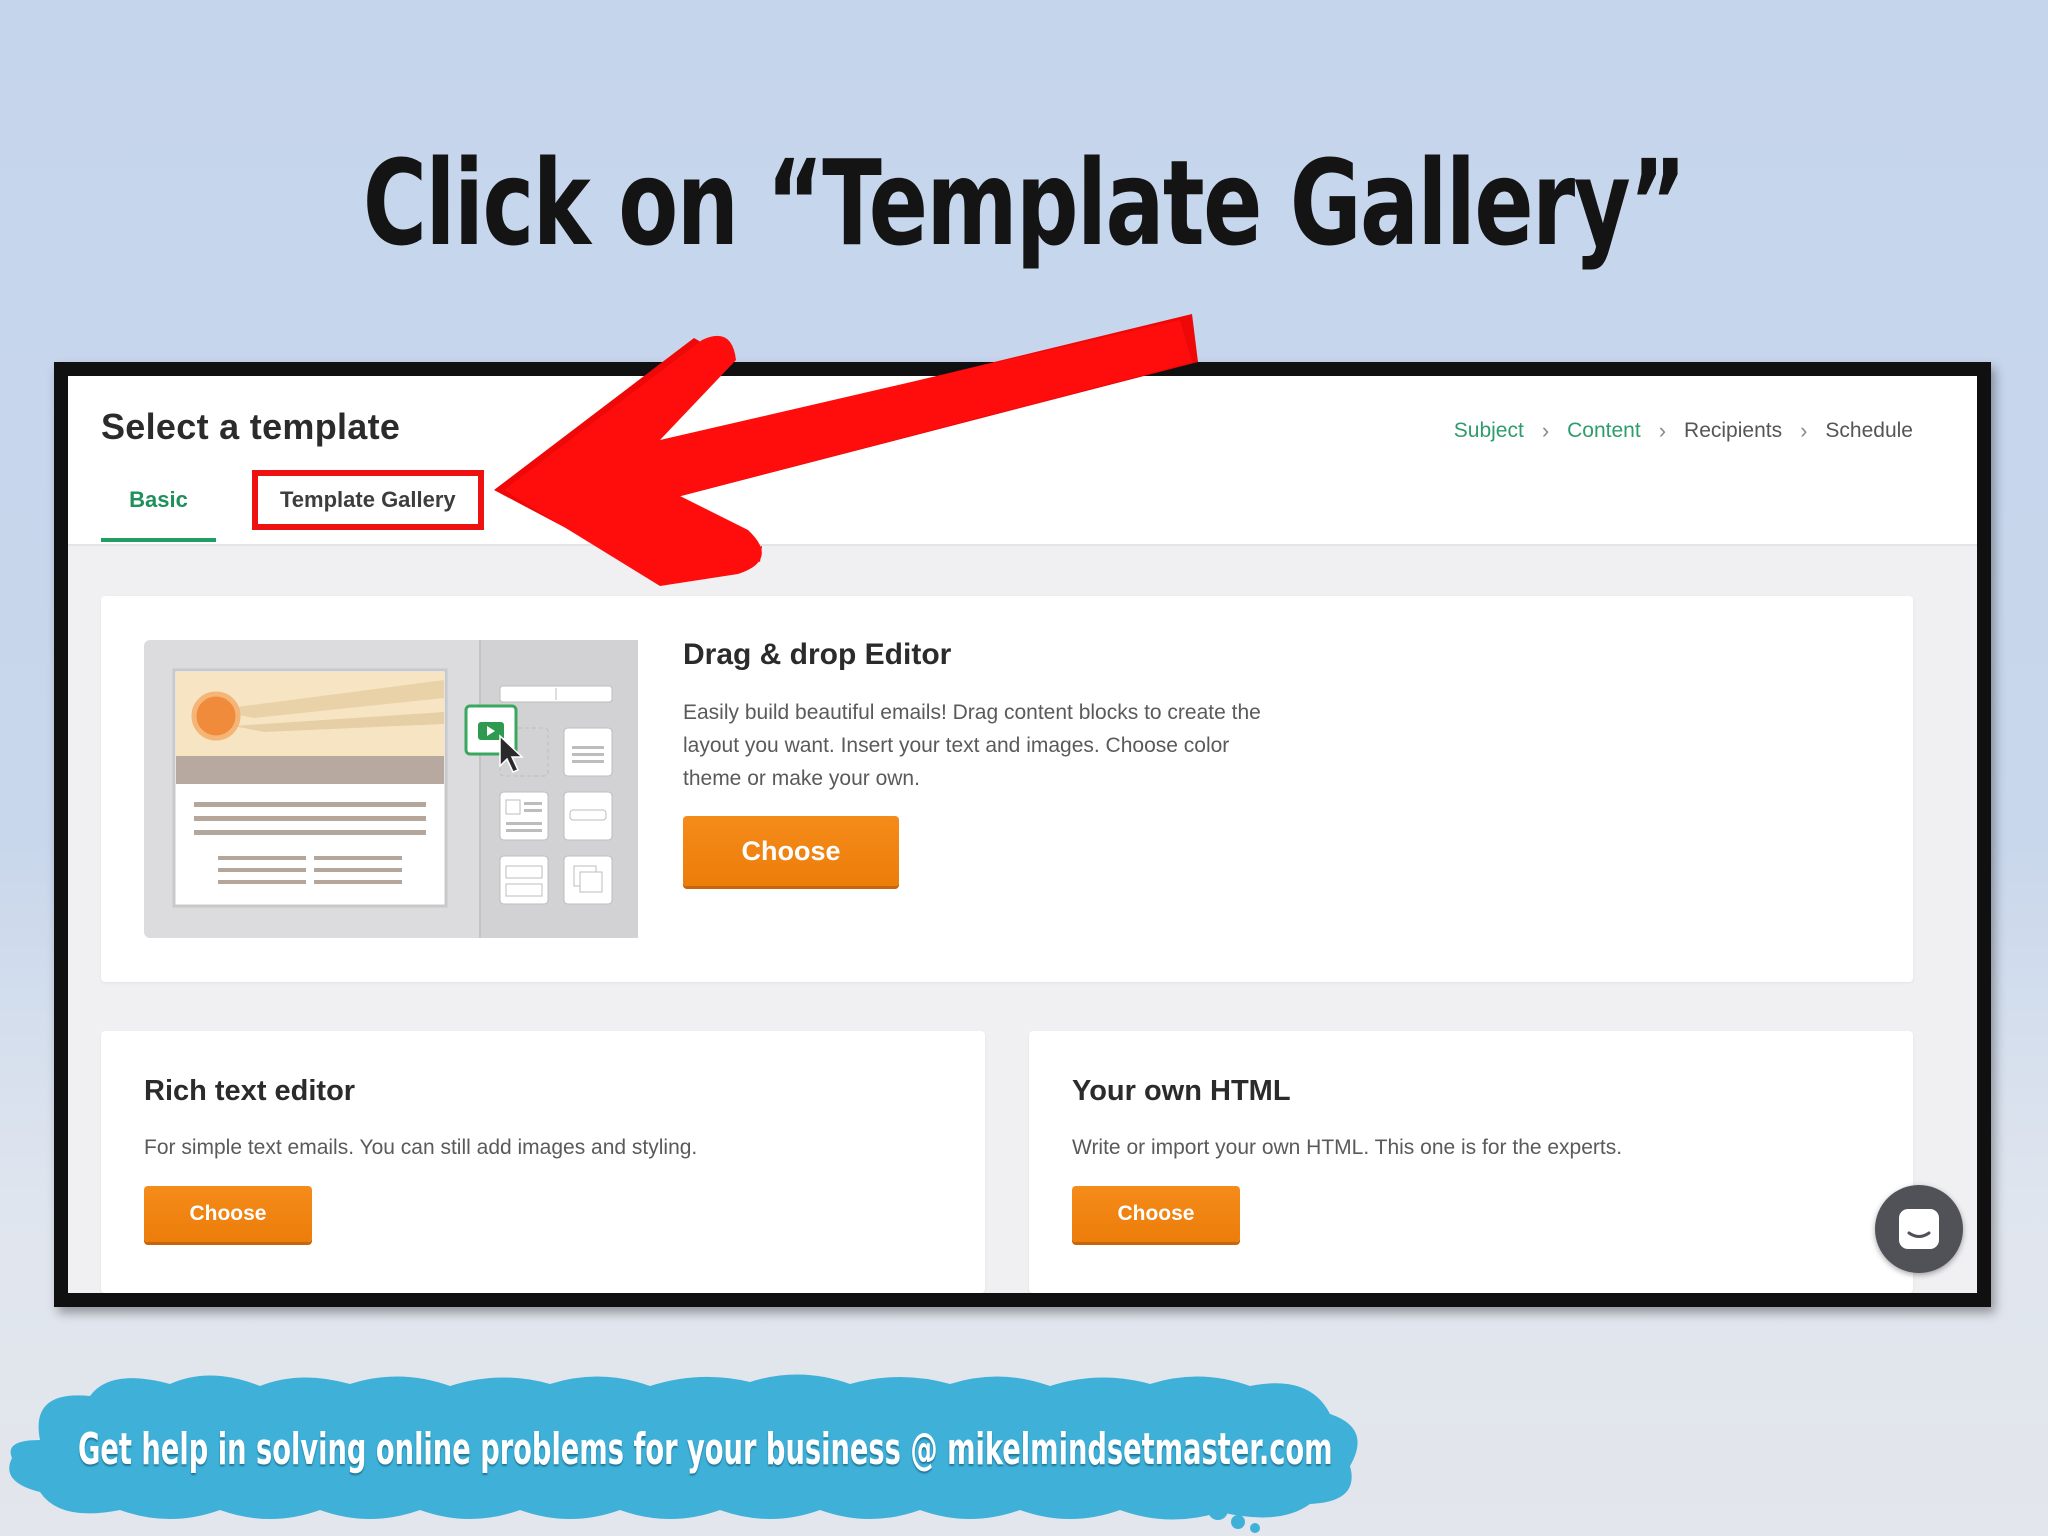 The height and width of the screenshot is (1536, 2048). What do you see at coordinates (1024, 203) in the screenshot?
I see `slide-title: Click on “Template Gallery”` at bounding box center [1024, 203].